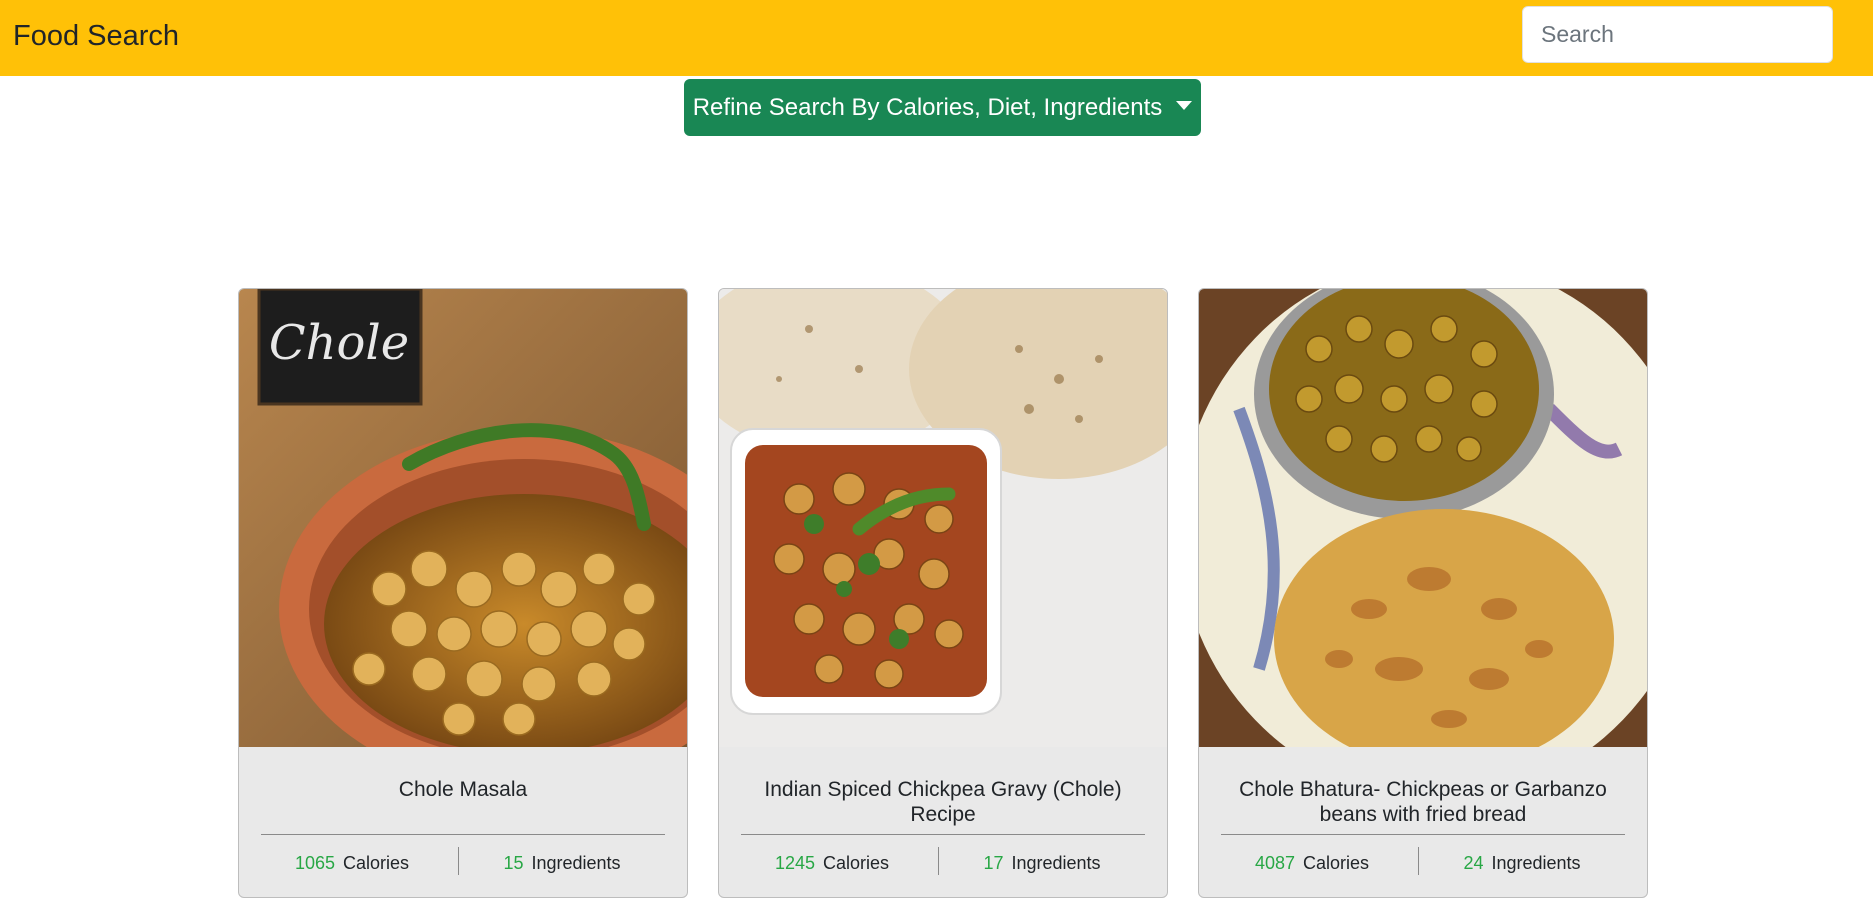 Image resolution: width=1873 pixels, height=898 pixels. What do you see at coordinates (993, 863) in the screenshot?
I see `ingredients-value: 17` at bounding box center [993, 863].